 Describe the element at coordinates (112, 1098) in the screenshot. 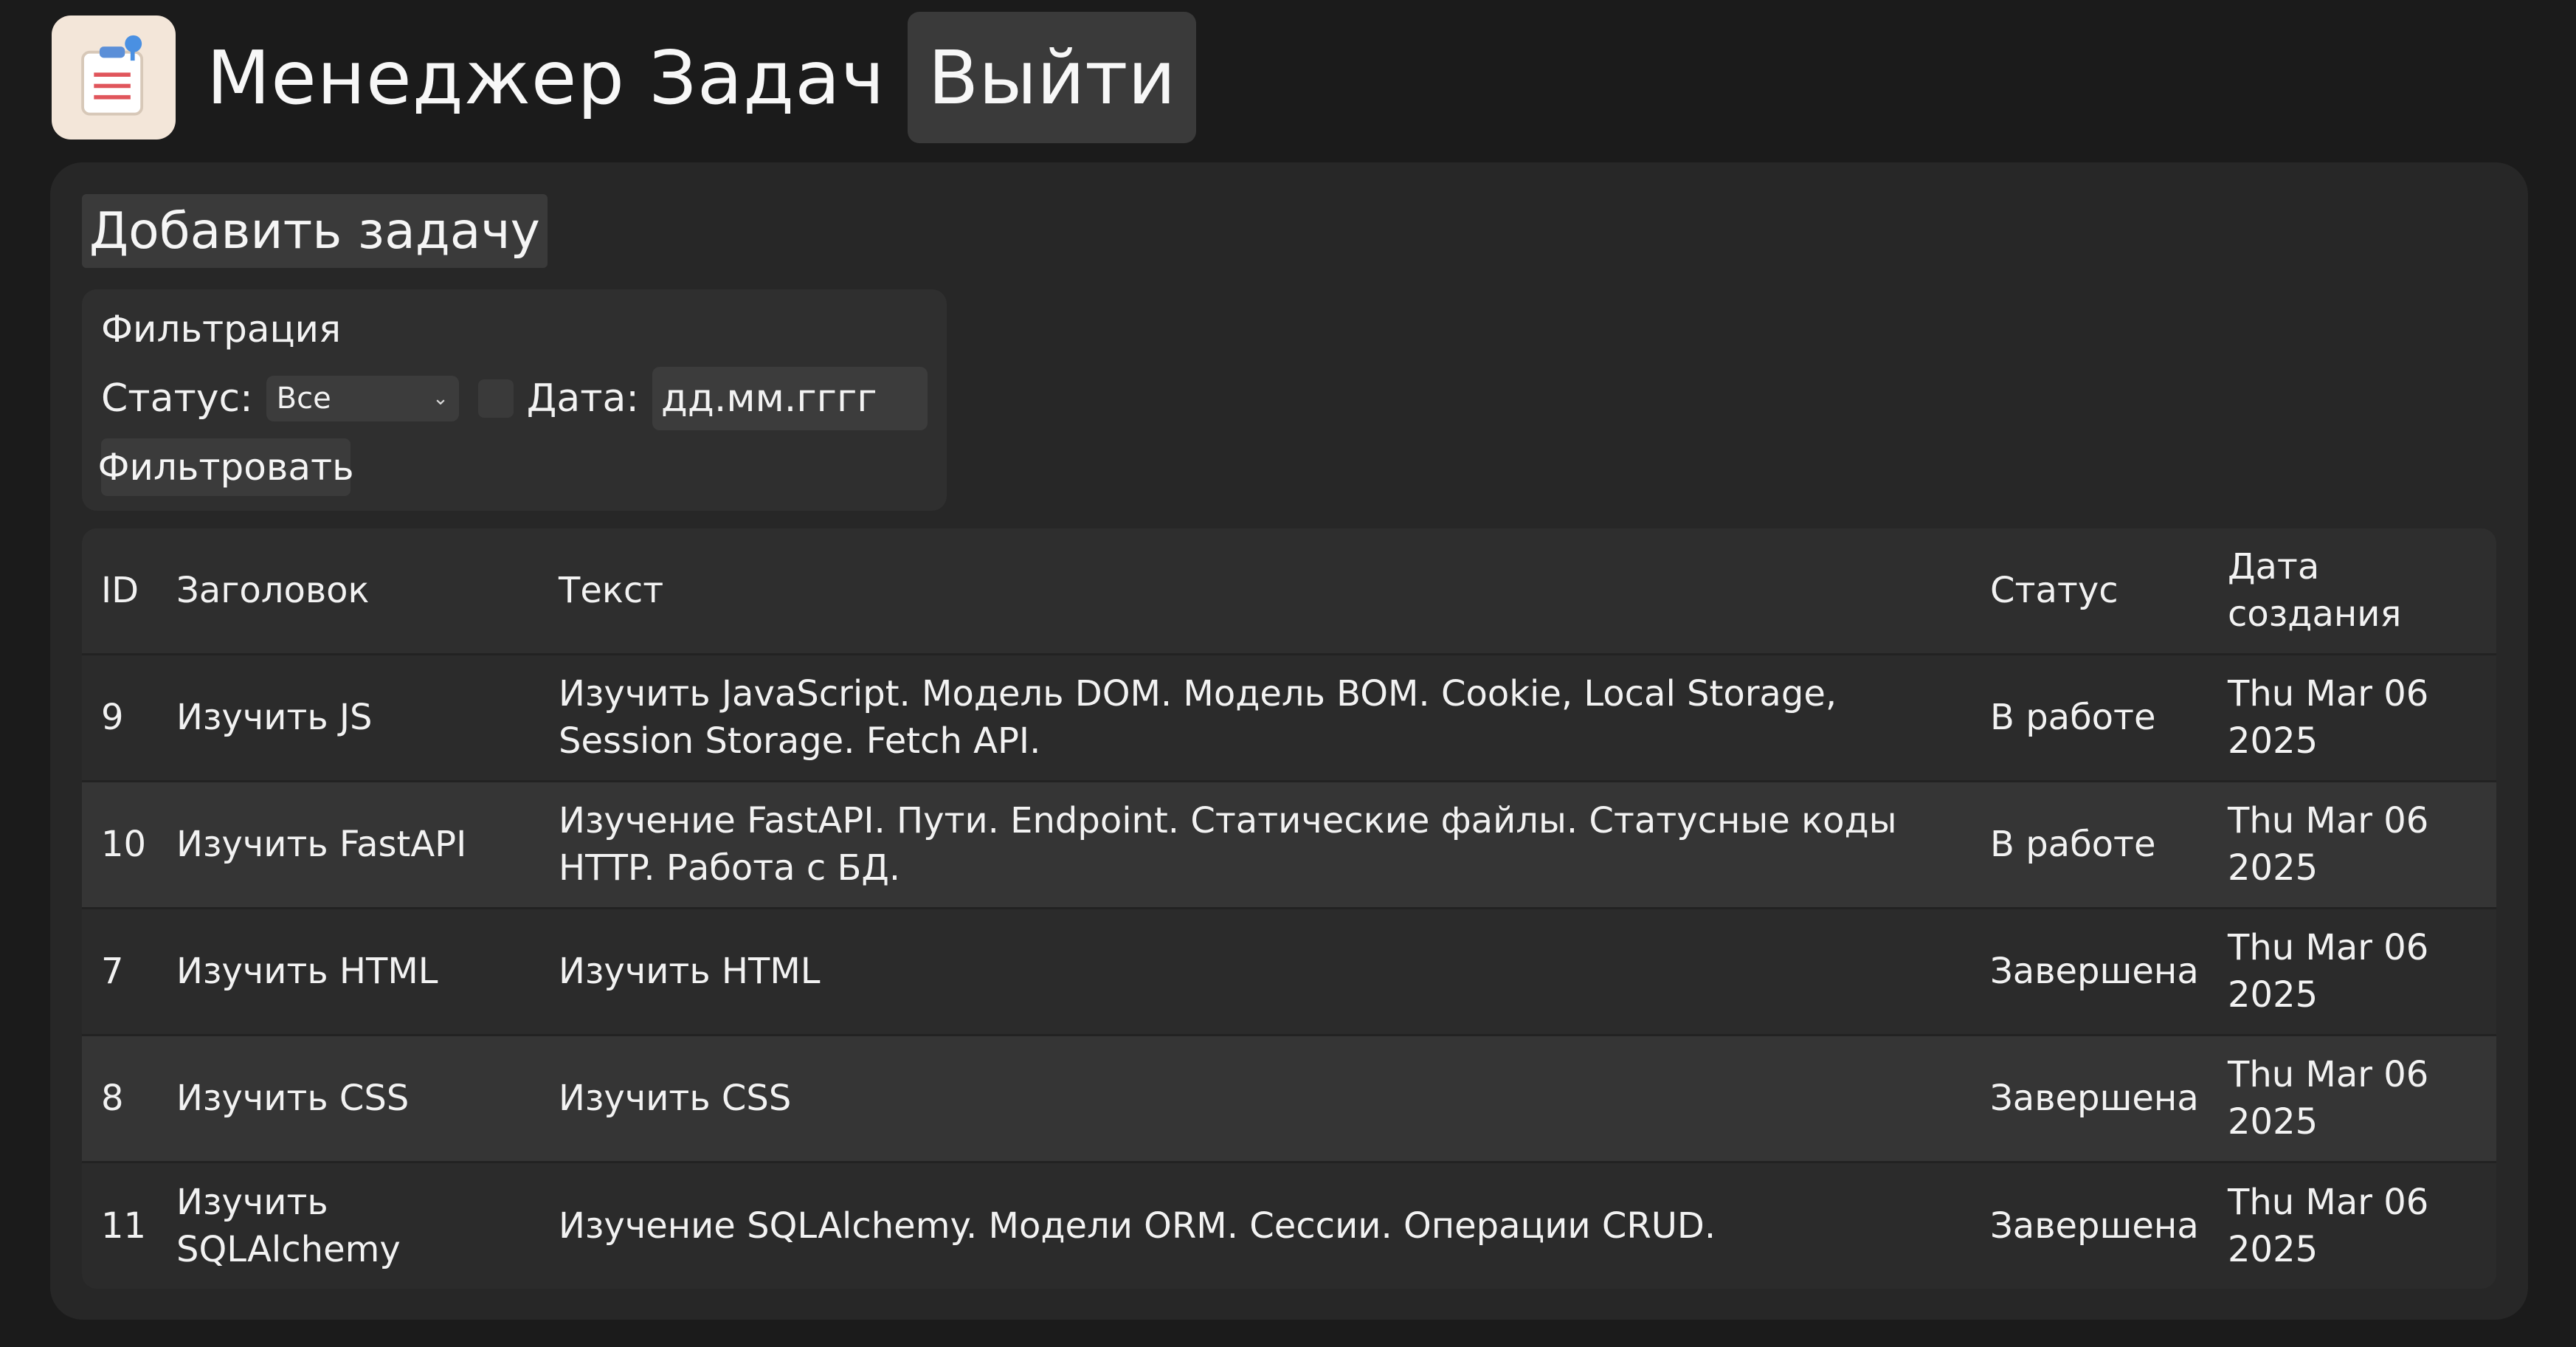

I see `cell-id: 8` at that location.